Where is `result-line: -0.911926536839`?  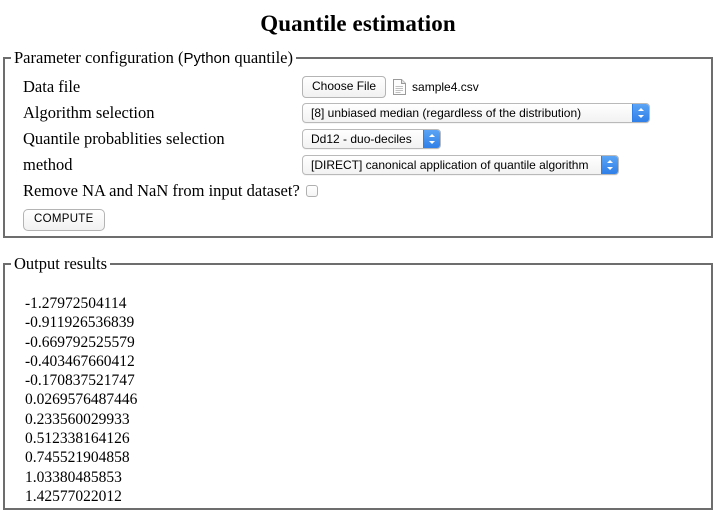
result-line: -0.911926536839 is located at coordinates (80, 323).